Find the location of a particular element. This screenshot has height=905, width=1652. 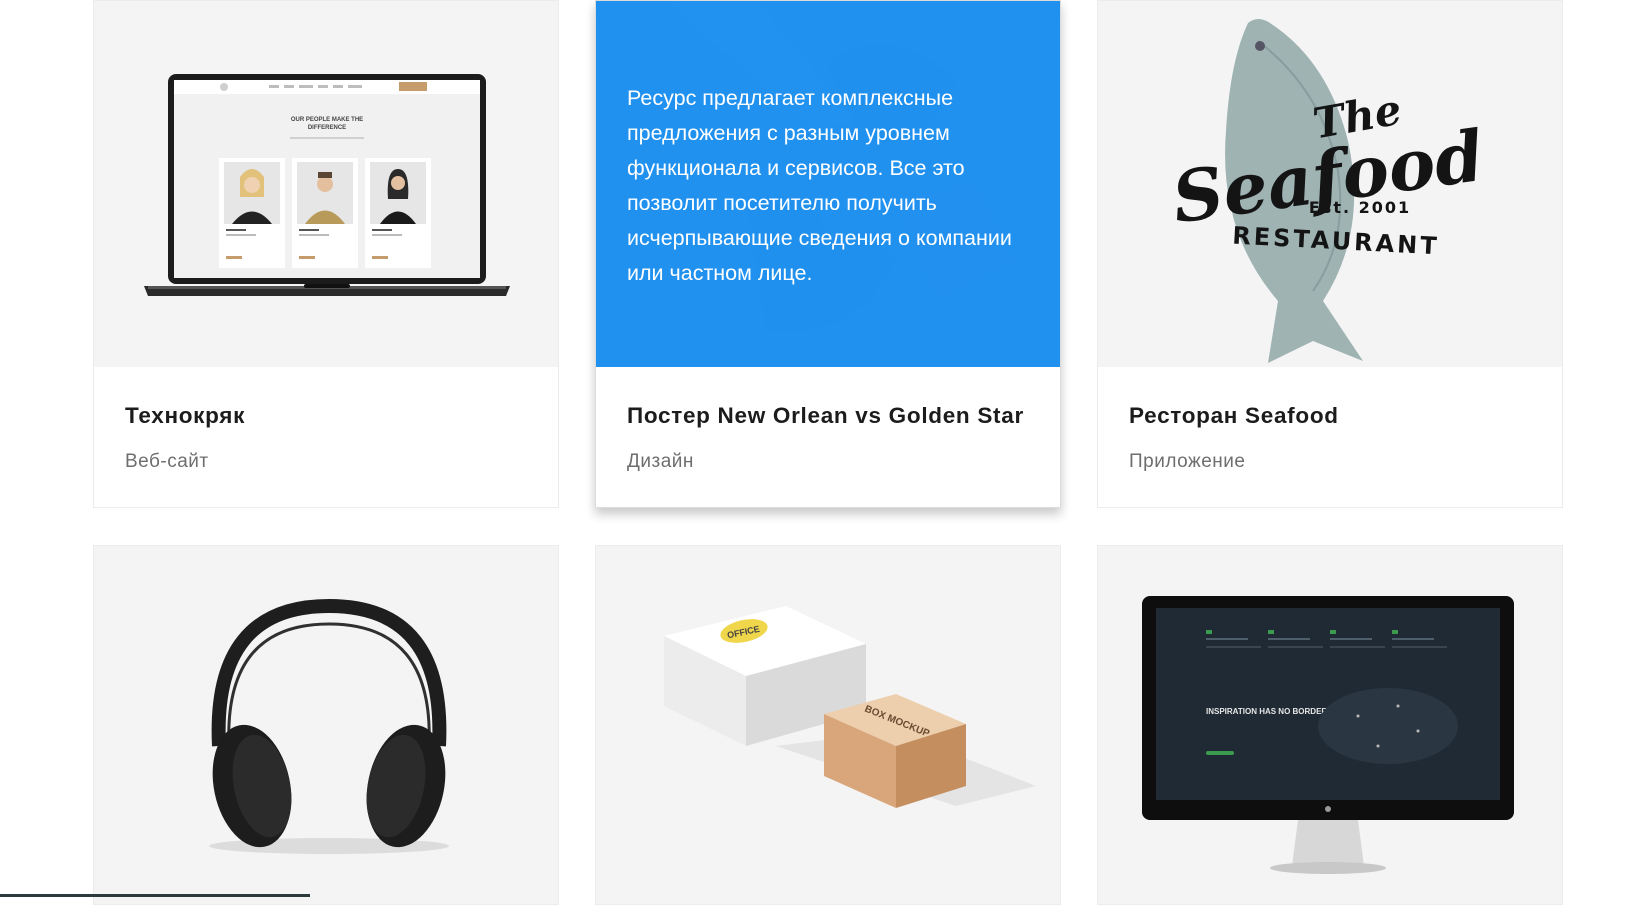

box-mockup-image: OFFICE BOX MOCKUP is located at coordinates (828, 725).